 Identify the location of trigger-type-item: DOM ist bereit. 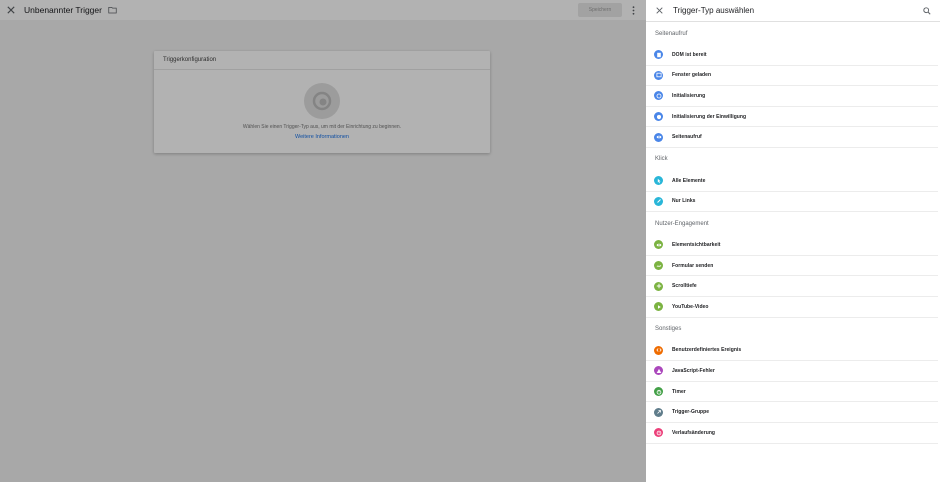
(792, 55).